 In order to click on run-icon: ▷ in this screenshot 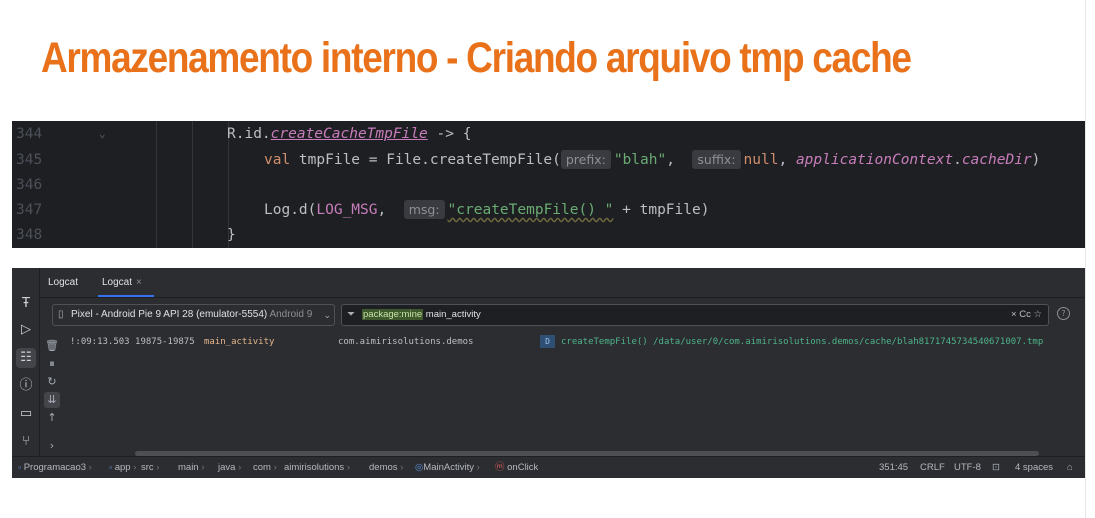, I will do `click(26, 330)`.